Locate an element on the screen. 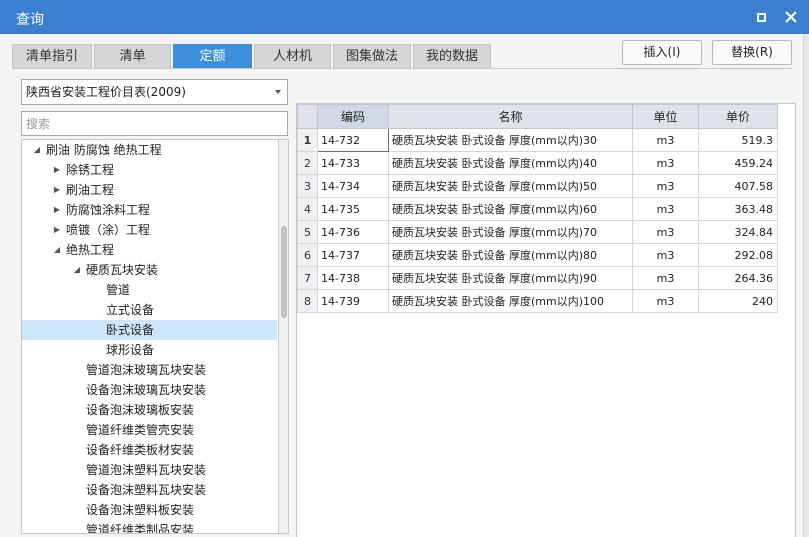 This screenshot has width=809, height=537. tree-scrollbar is located at coordinates (283, 336).